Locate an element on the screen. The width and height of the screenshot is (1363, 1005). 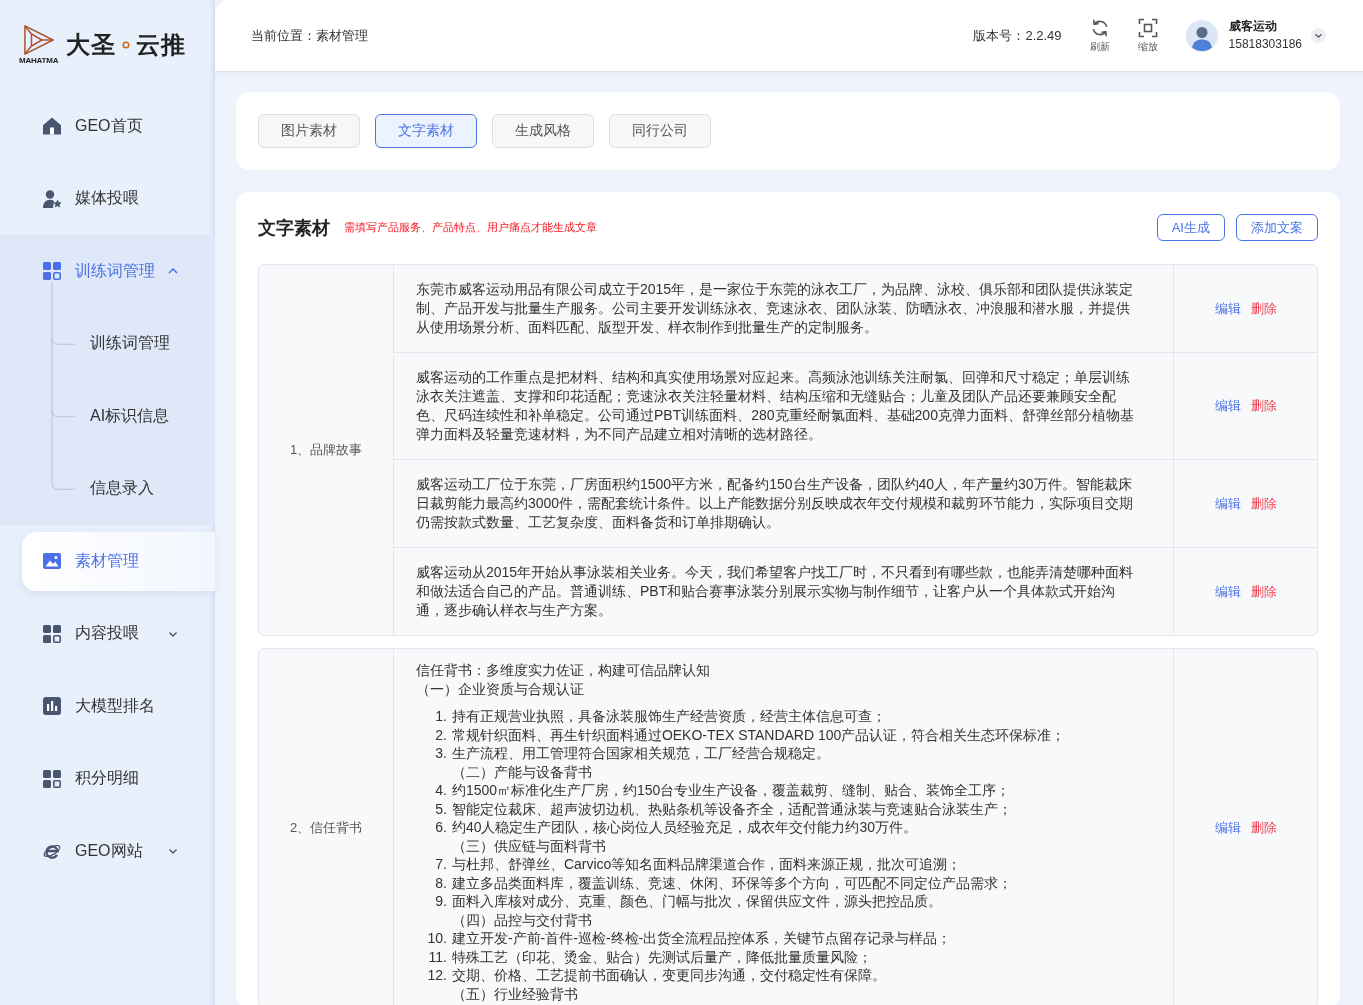
section-title: 文字素材 is located at coordinates (294, 228).